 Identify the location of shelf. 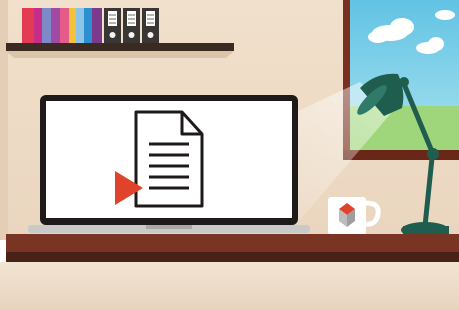
(120, 47).